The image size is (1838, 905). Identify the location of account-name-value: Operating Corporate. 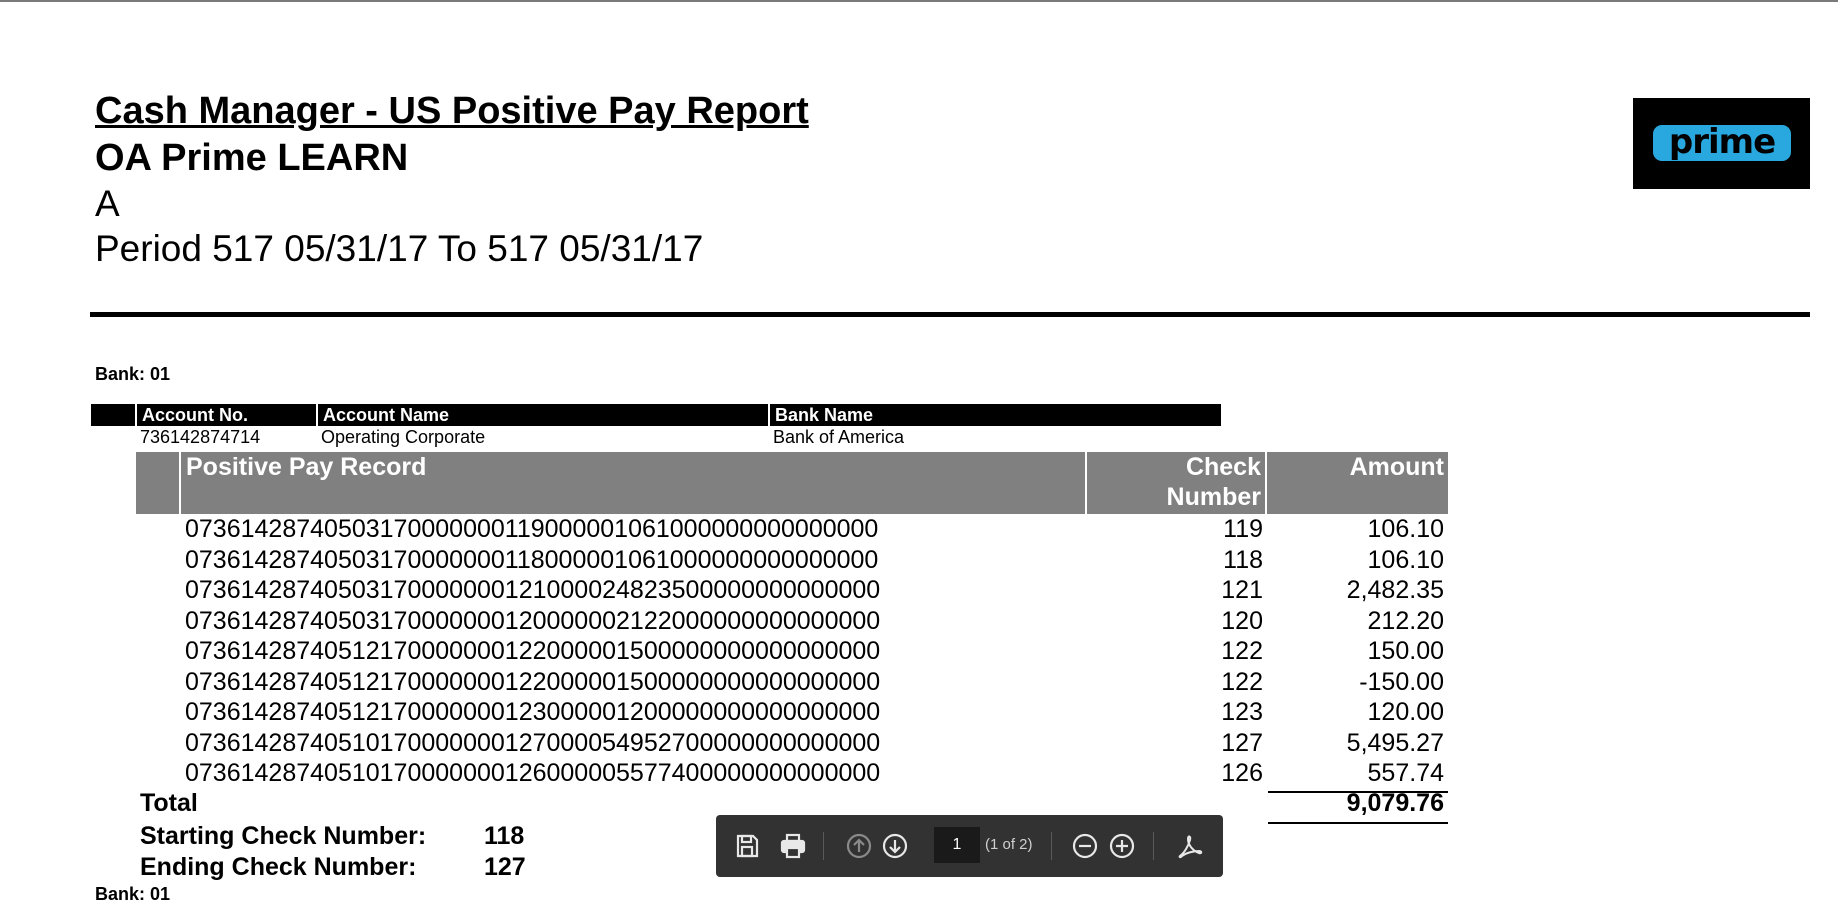
(403, 437).